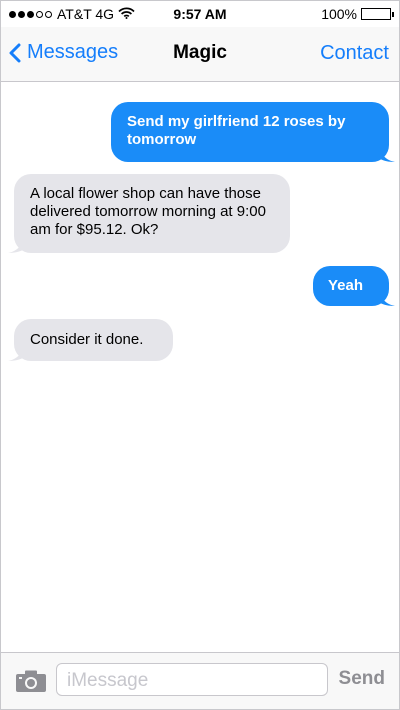  I want to click on message-bubble-received: Consider it done., so click(90, 340).